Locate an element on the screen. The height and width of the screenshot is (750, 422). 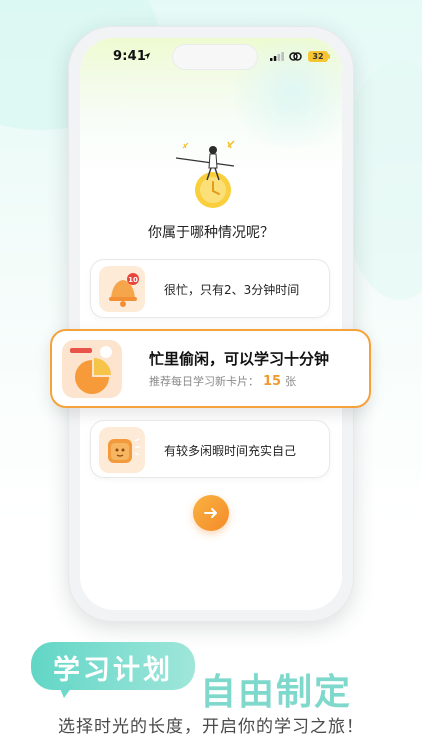
arrow-right-icon is located at coordinates (210, 513).